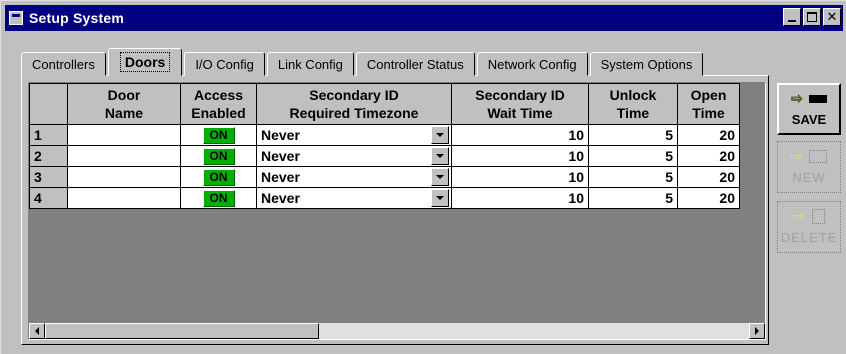  What do you see at coordinates (48, 104) in the screenshot?
I see `row-header-corner` at bounding box center [48, 104].